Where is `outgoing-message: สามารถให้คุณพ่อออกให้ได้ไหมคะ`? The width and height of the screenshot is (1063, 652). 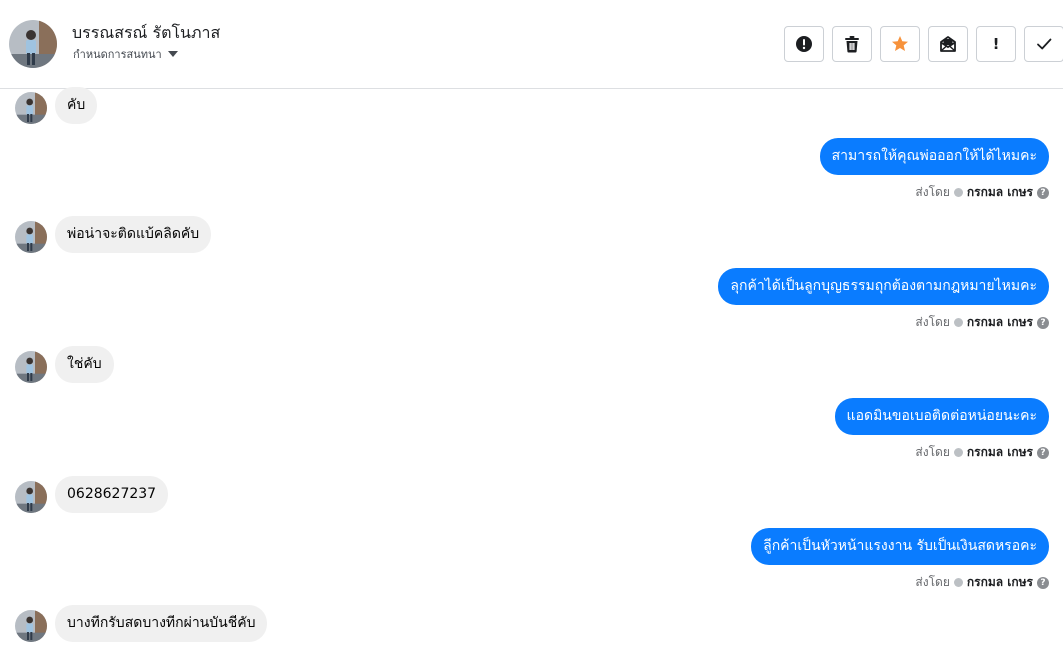
outgoing-message: สามารถให้คุณพ่อออกให้ได้ไหมคะ is located at coordinates (934, 156).